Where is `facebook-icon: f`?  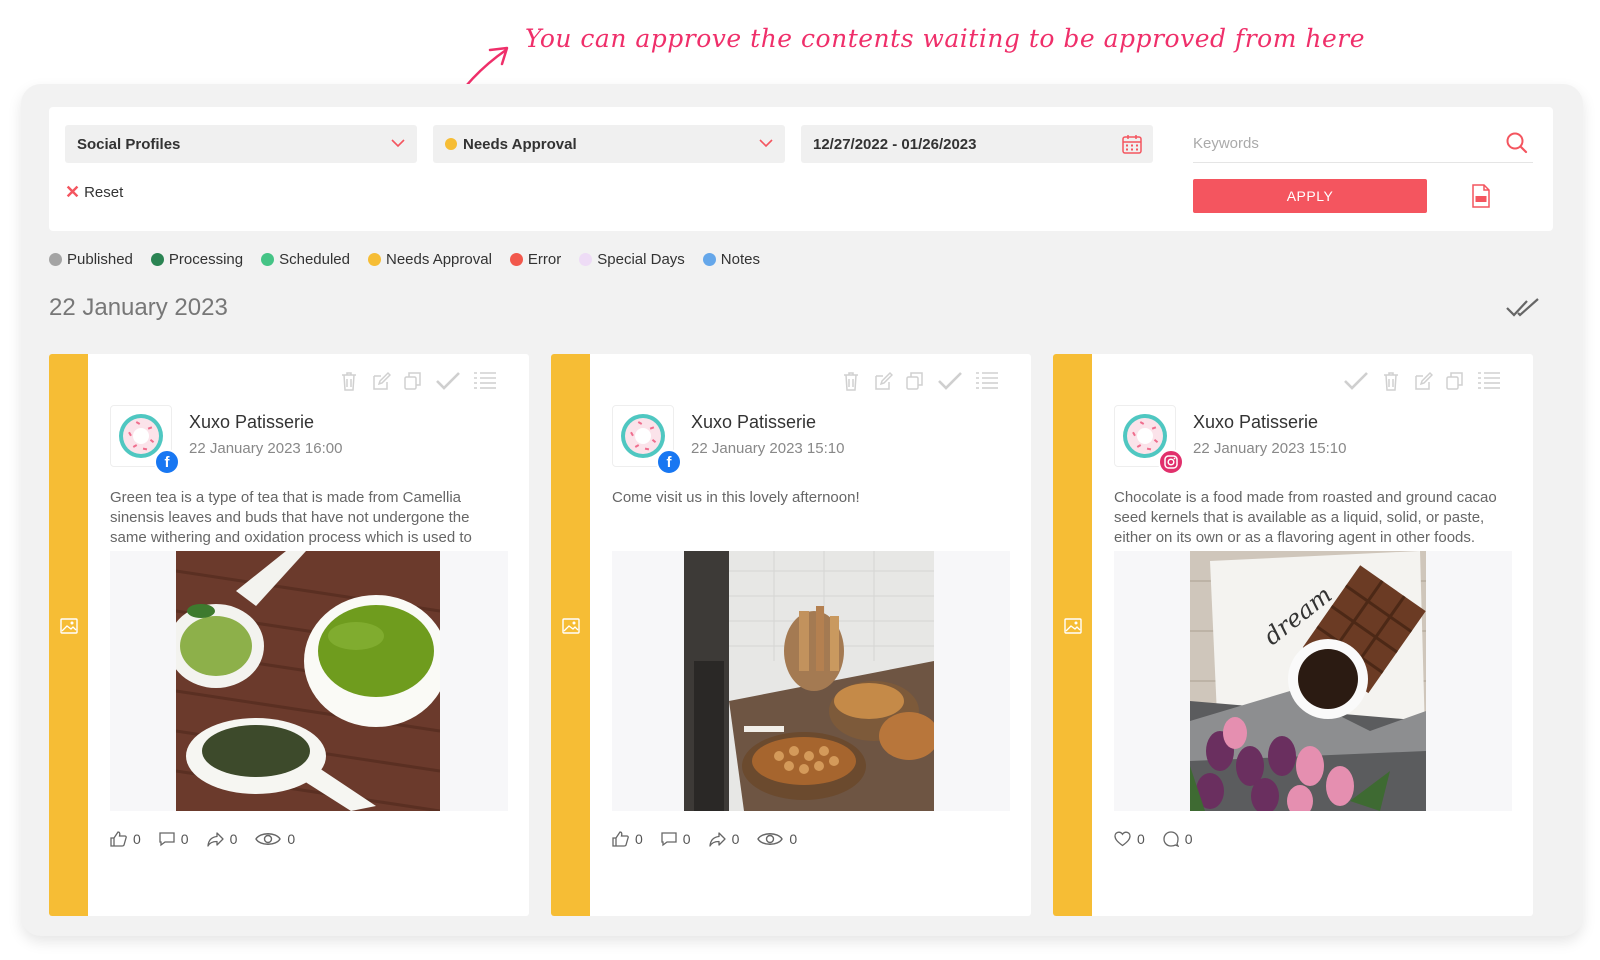 facebook-icon: f is located at coordinates (669, 462).